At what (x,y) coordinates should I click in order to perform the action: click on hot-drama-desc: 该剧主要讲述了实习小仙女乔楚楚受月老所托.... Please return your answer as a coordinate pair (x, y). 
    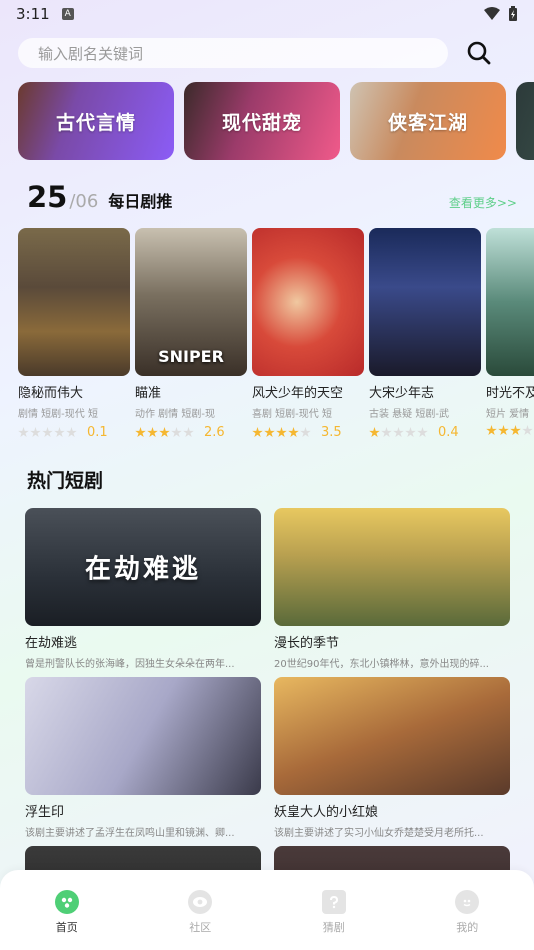
    Looking at the image, I should click on (379, 833).